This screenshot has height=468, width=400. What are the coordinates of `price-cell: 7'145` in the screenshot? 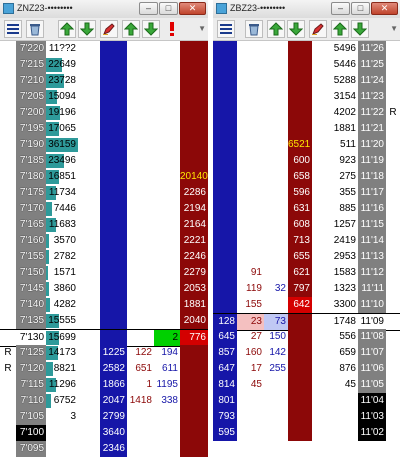 It's located at (31, 289).